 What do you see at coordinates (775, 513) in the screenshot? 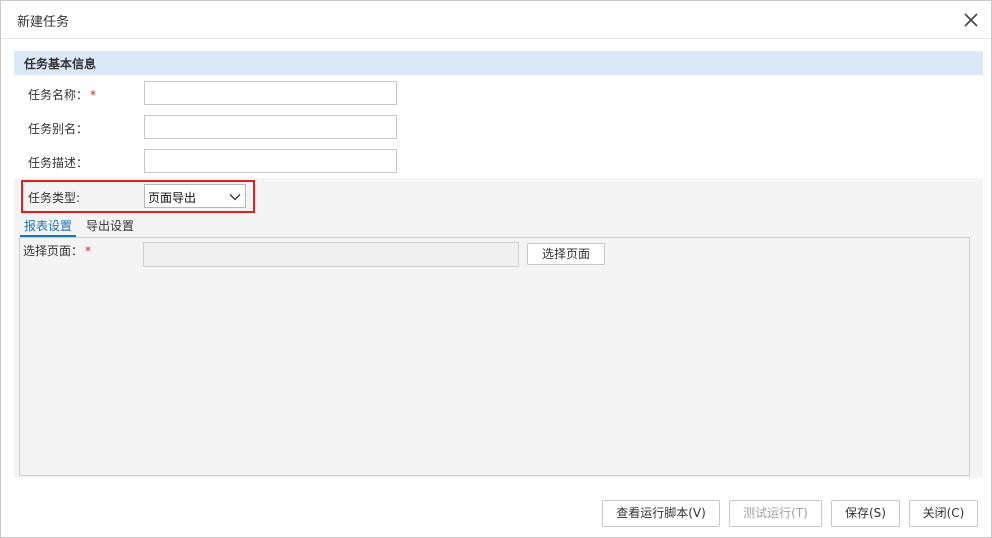
I see `test-run-button: 测试运行(T)` at bounding box center [775, 513].